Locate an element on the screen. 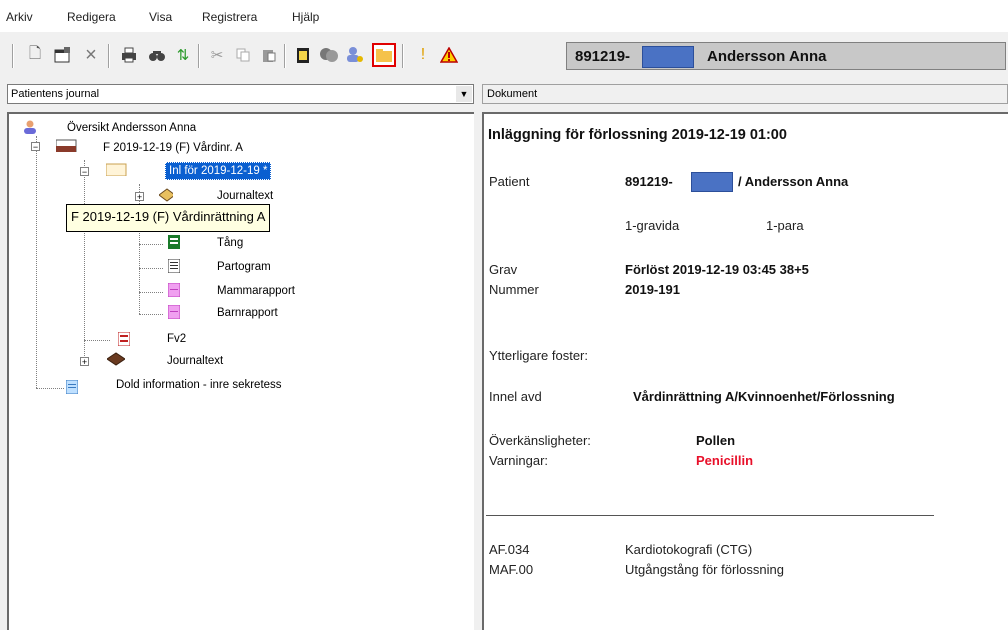 This screenshot has height=630, width=1008. warning-icon is located at coordinates (449, 55).